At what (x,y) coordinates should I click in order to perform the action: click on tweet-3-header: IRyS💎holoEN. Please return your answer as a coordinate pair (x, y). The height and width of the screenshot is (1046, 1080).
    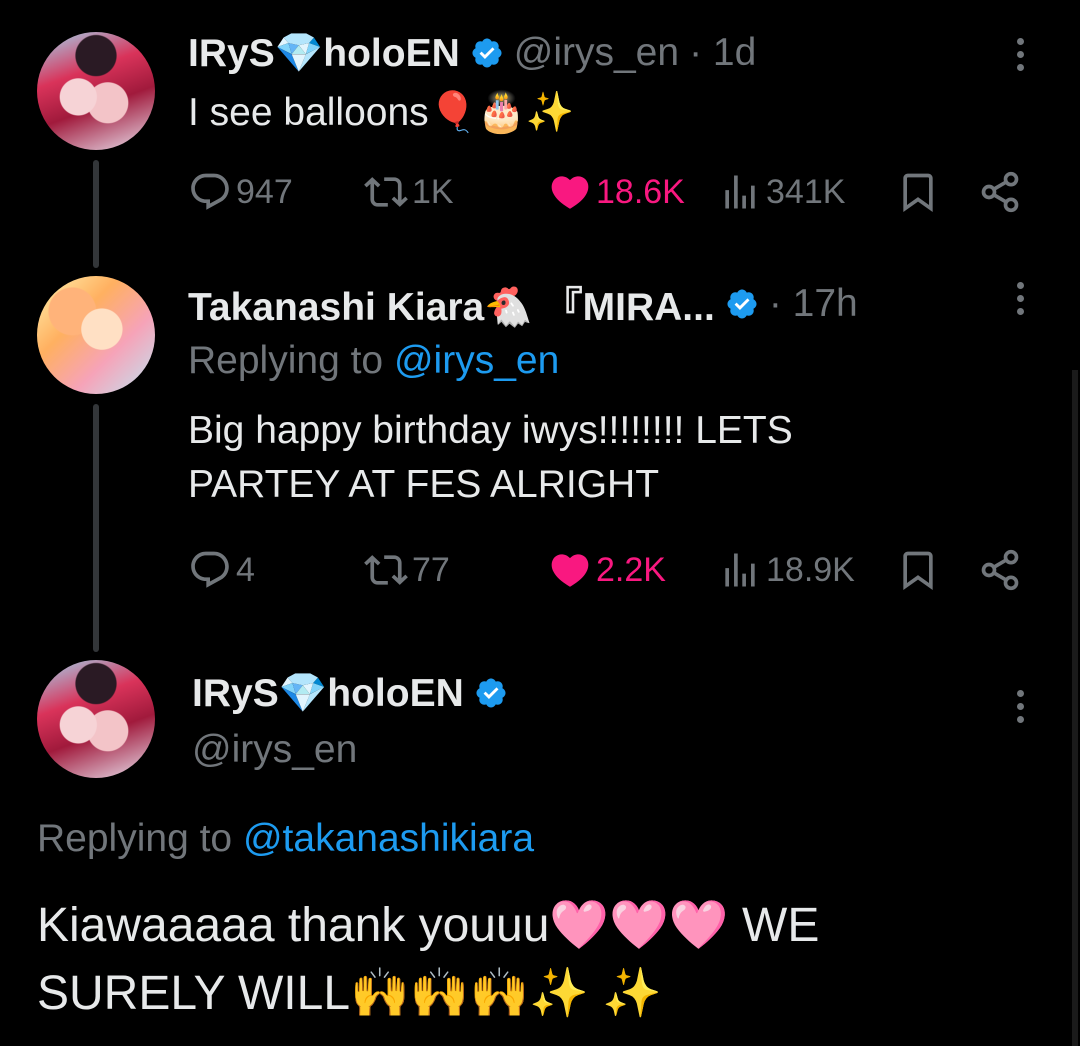
    Looking at the image, I should click on (350, 693).